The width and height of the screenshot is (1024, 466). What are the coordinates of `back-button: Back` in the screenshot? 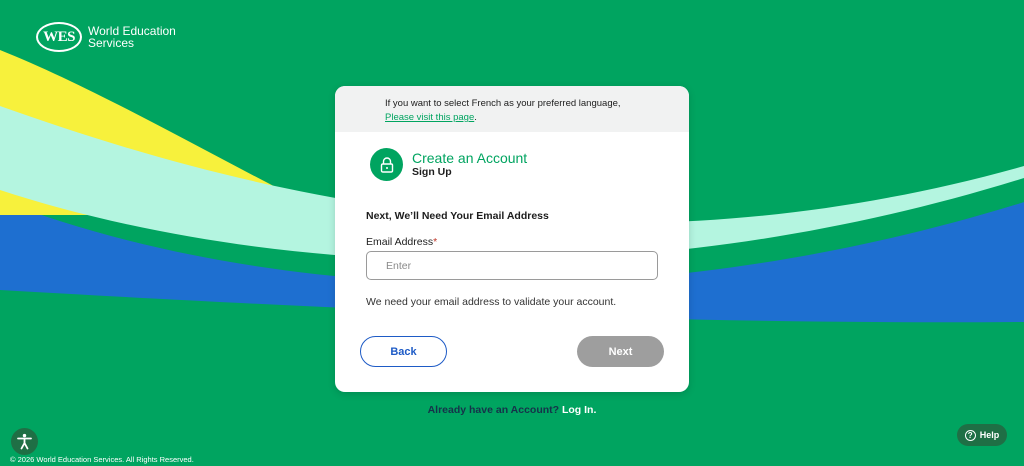 It's located at (403, 351).